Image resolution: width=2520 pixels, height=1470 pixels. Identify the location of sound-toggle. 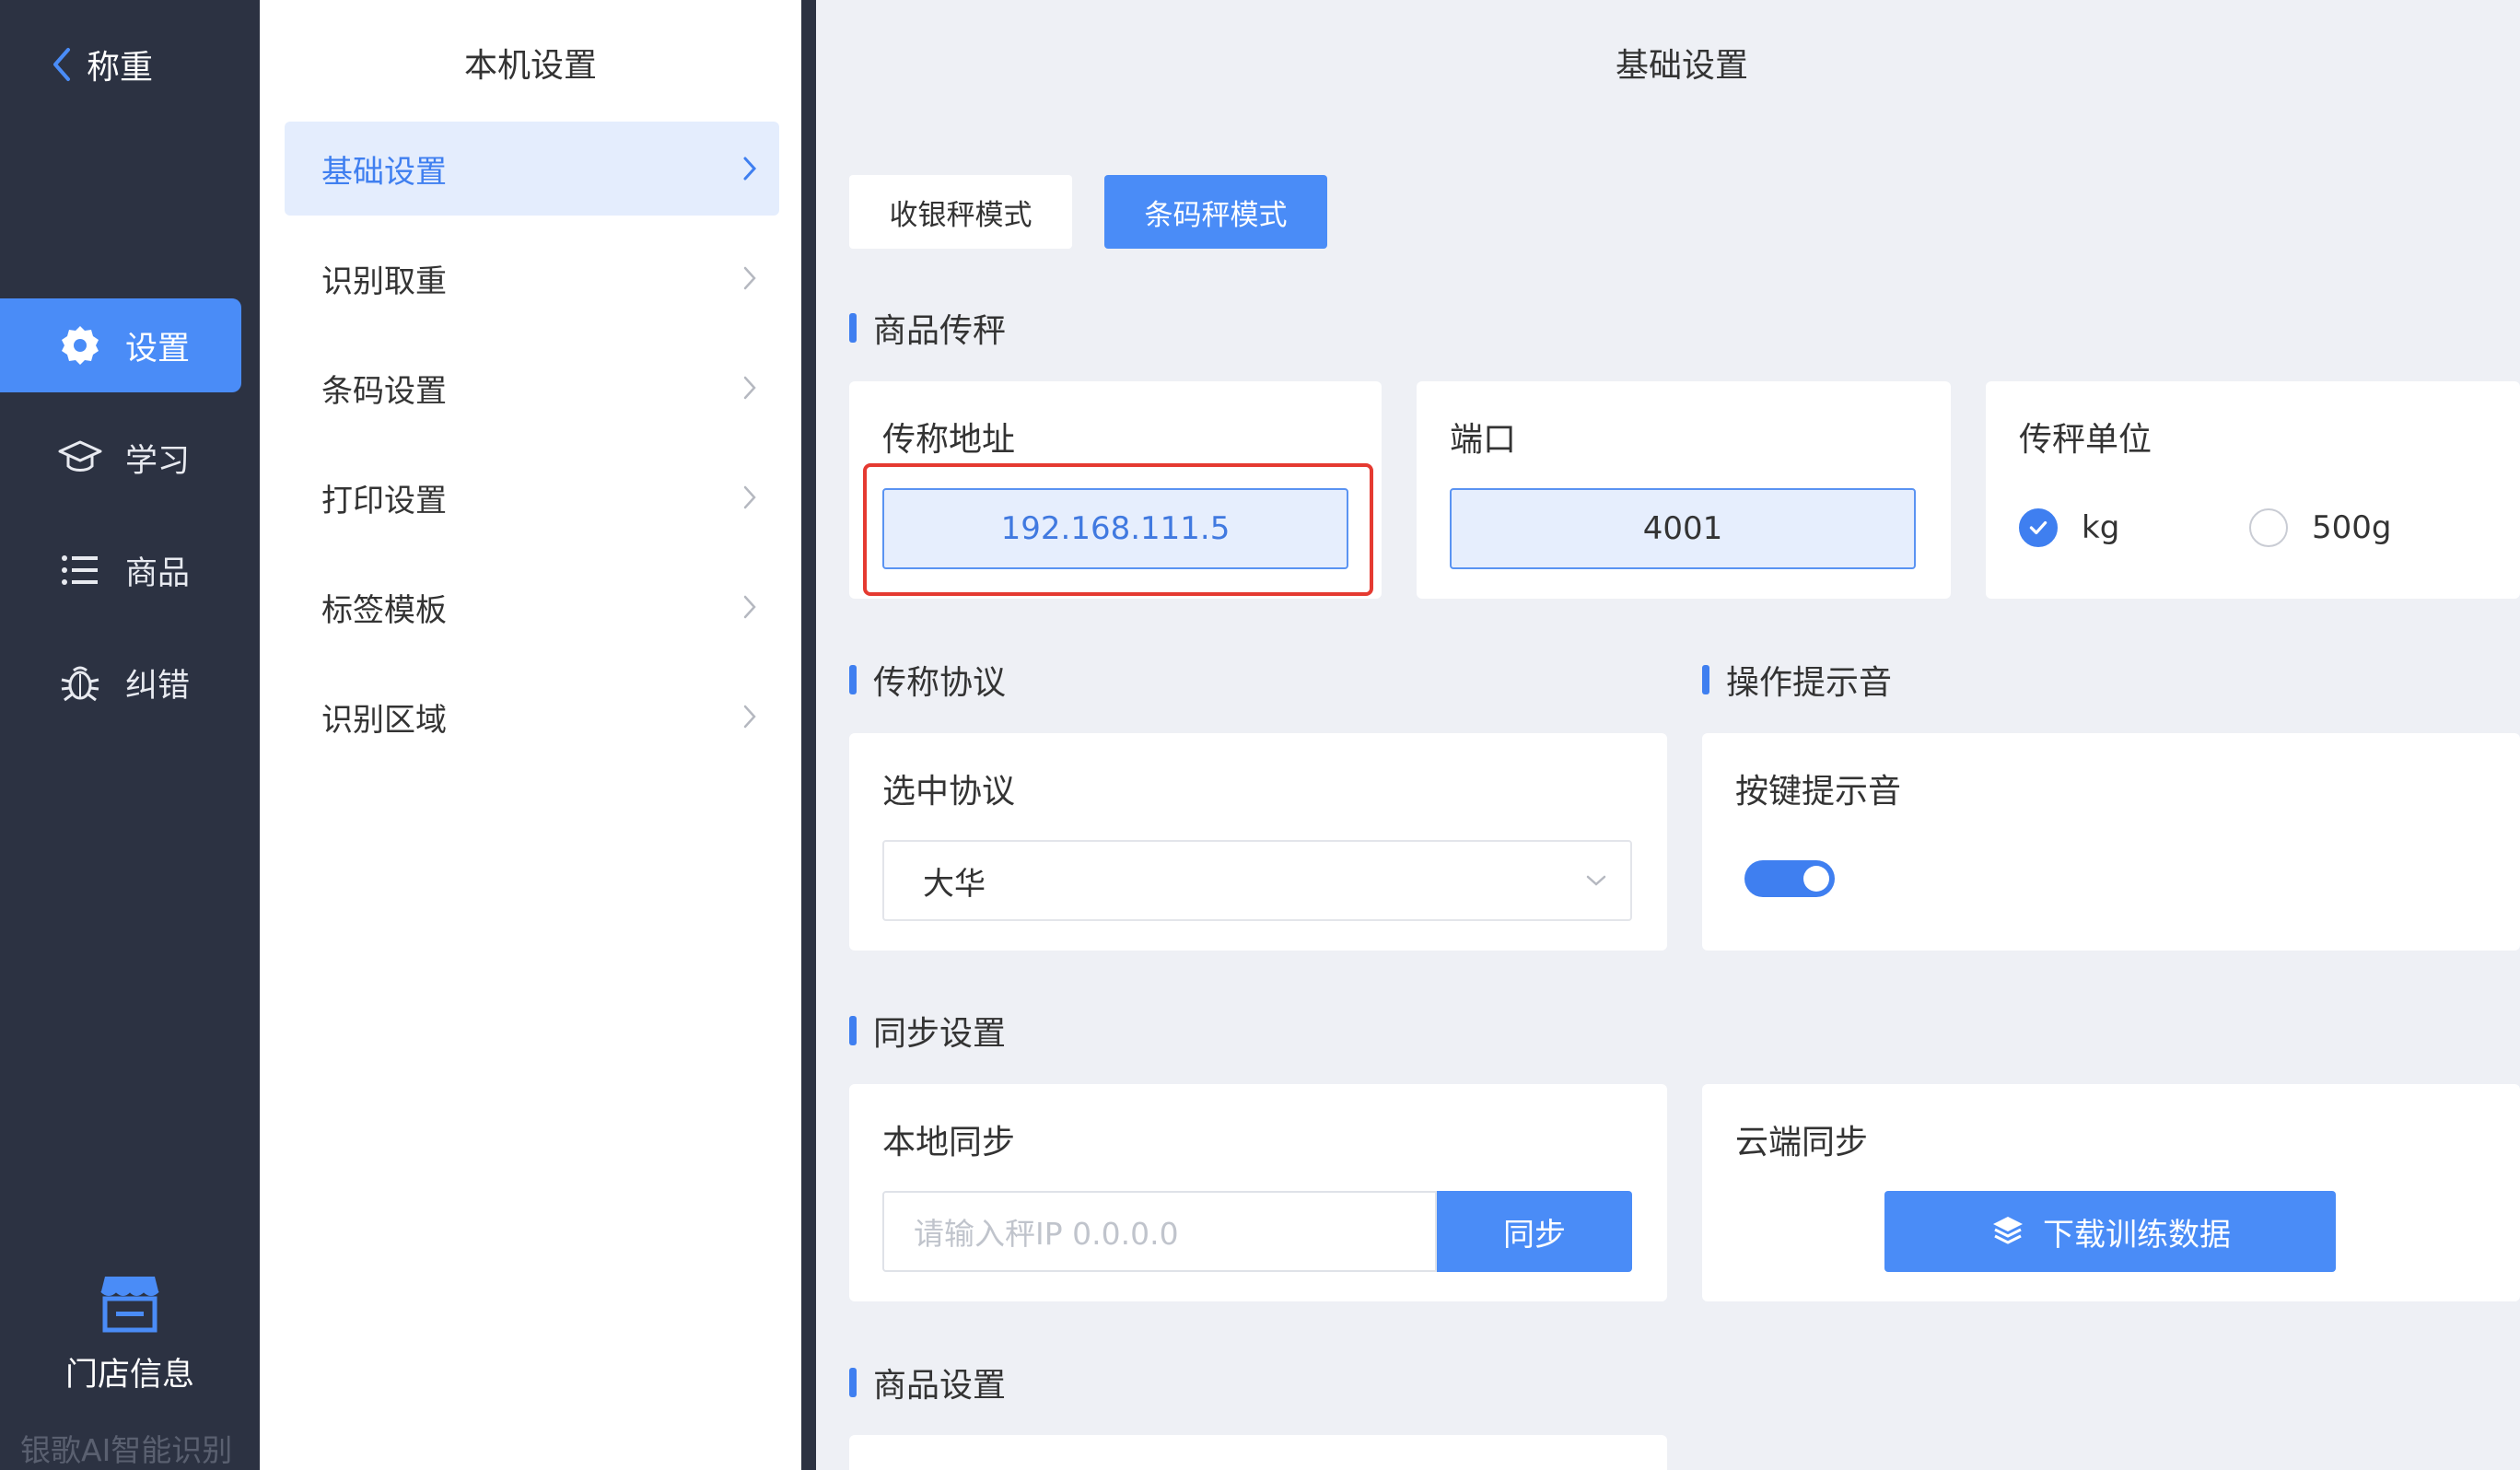
(1789, 878).